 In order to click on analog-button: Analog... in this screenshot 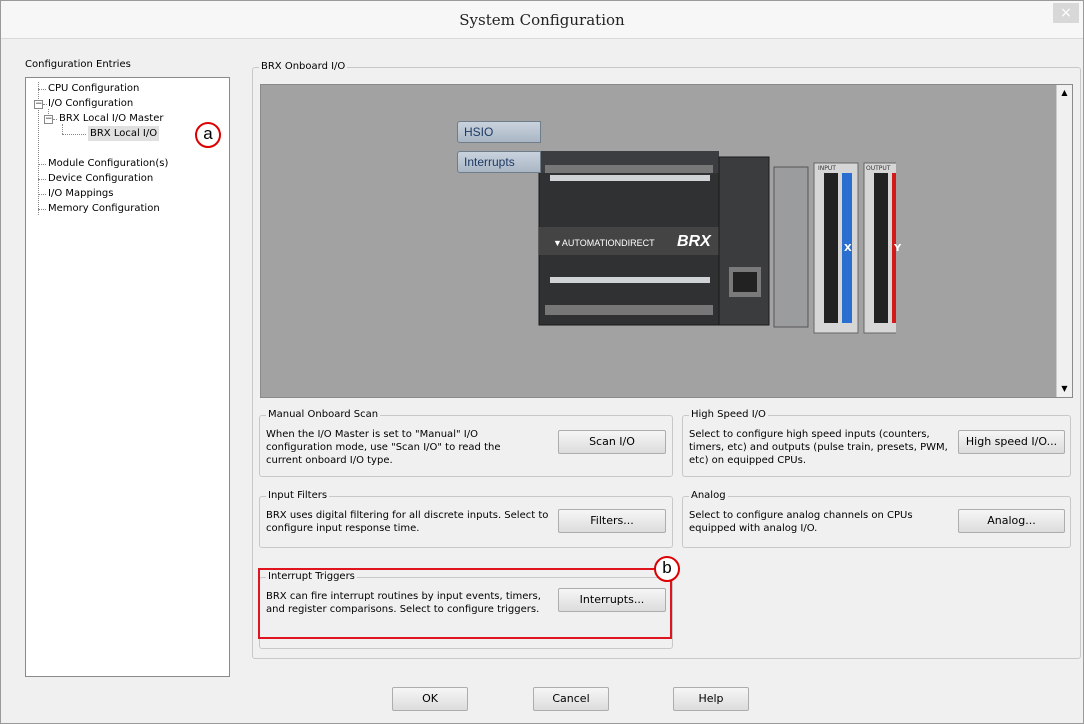, I will do `click(1011, 521)`.